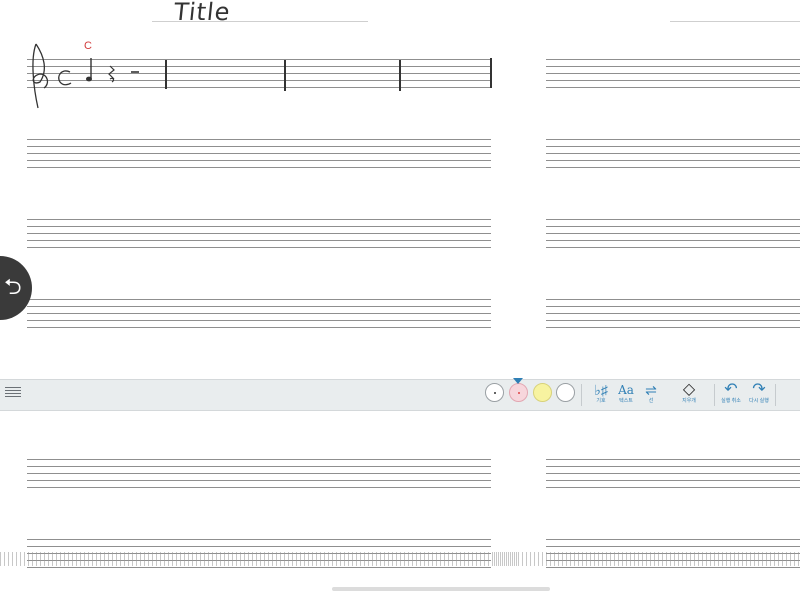 The height and width of the screenshot is (596, 800). Describe the element at coordinates (494, 392) in the screenshot. I see `color-swatch-black` at that location.